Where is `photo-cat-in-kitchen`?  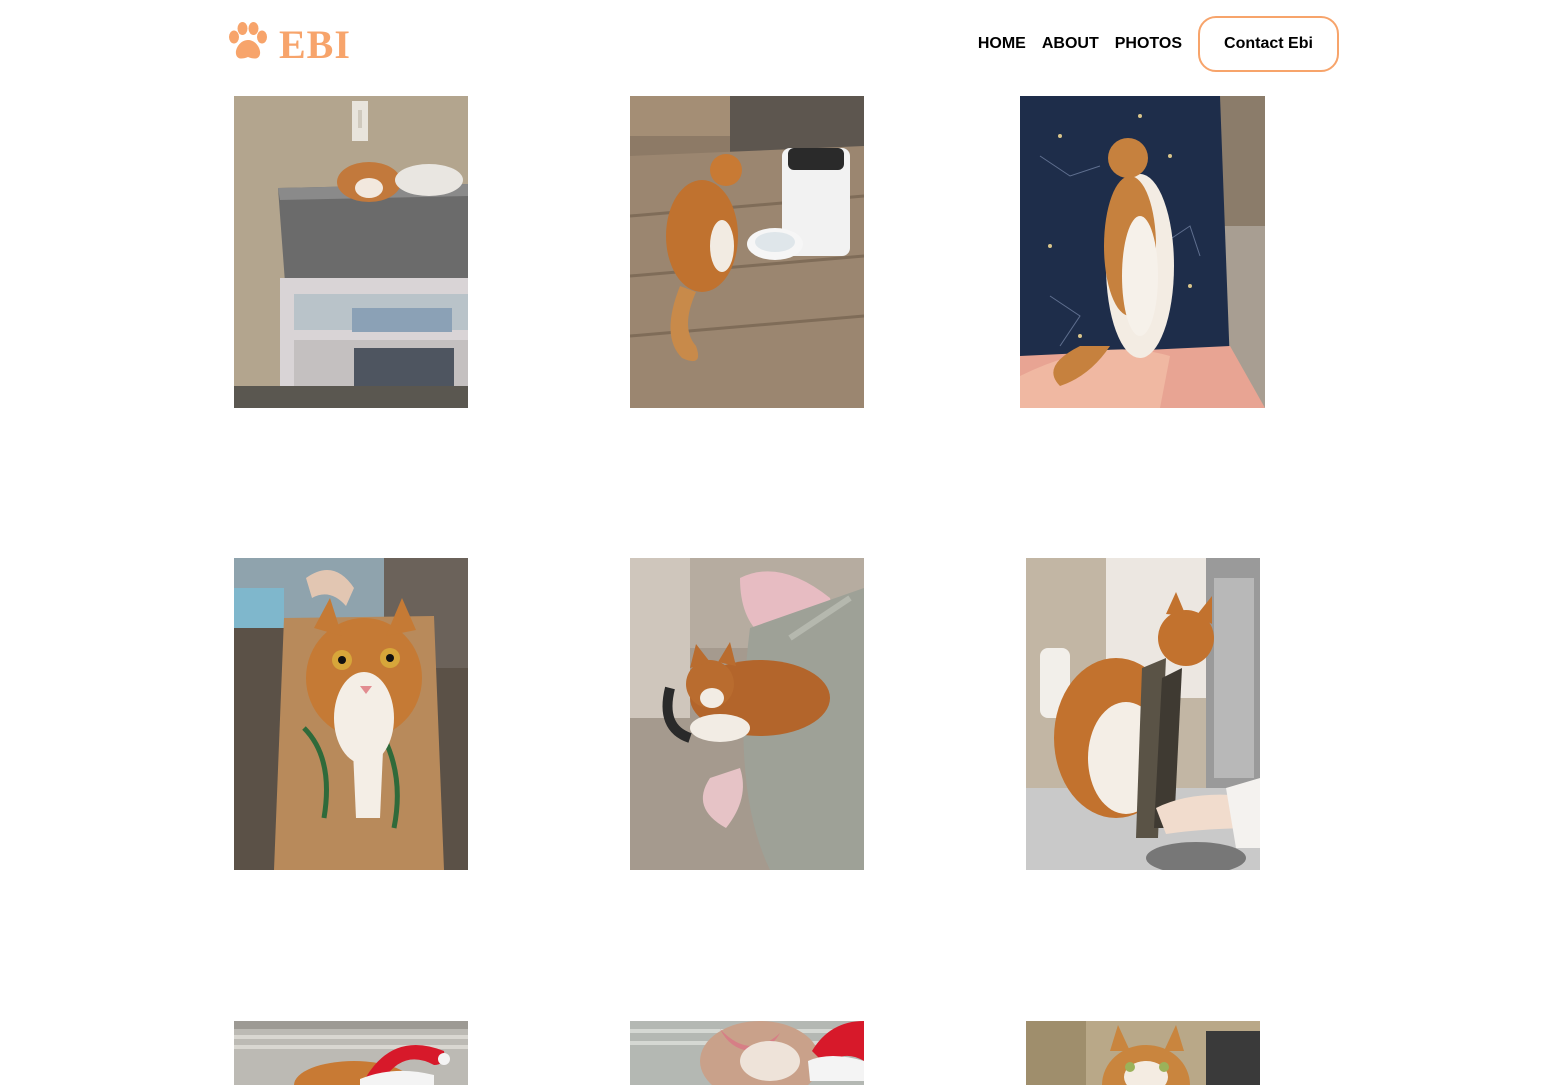
photo-cat-in-kitchen is located at coordinates (1143, 1053).